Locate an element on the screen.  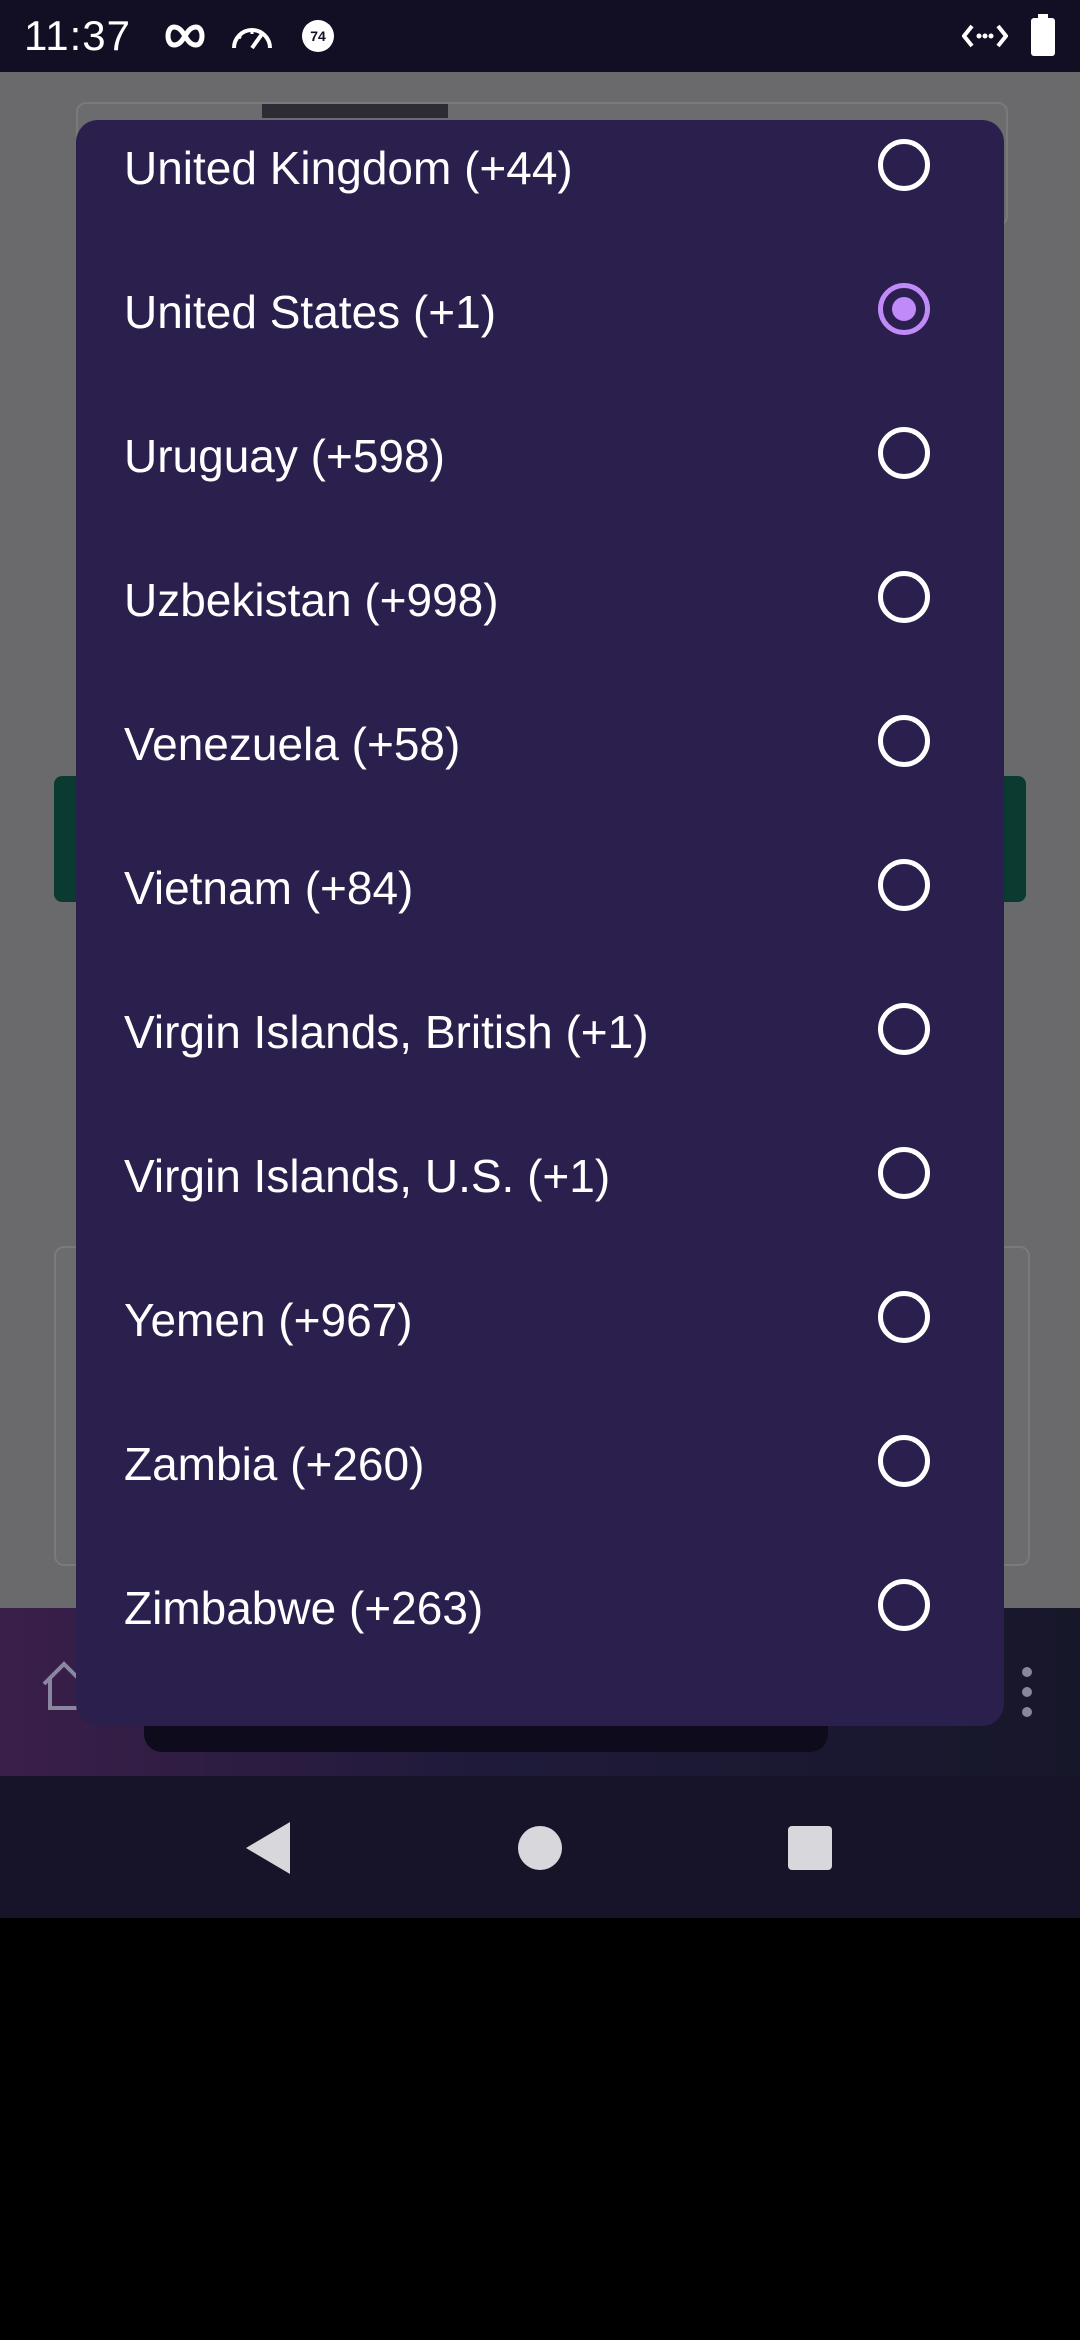
country-label: Uruguay (+598) is located at coordinates (284, 456).